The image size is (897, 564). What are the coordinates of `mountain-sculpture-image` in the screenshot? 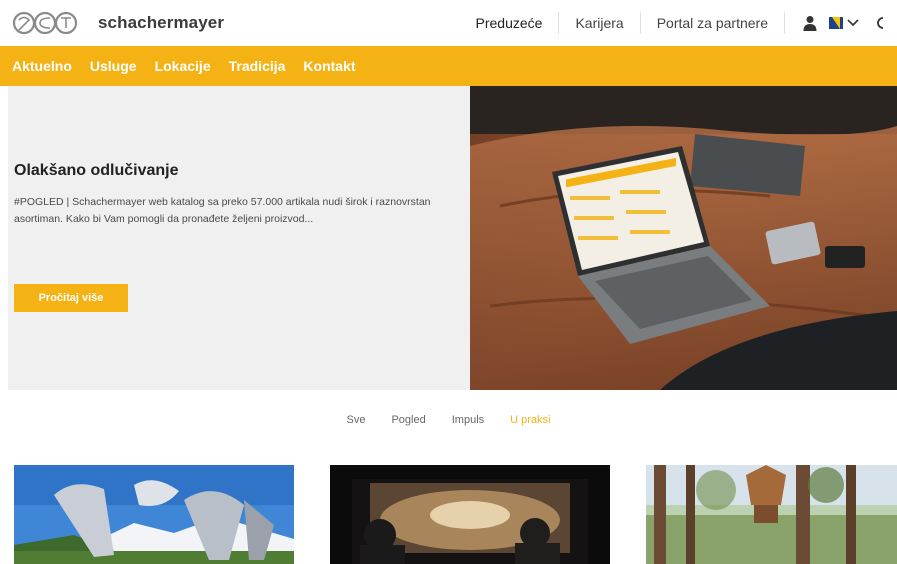 It's located at (154, 514).